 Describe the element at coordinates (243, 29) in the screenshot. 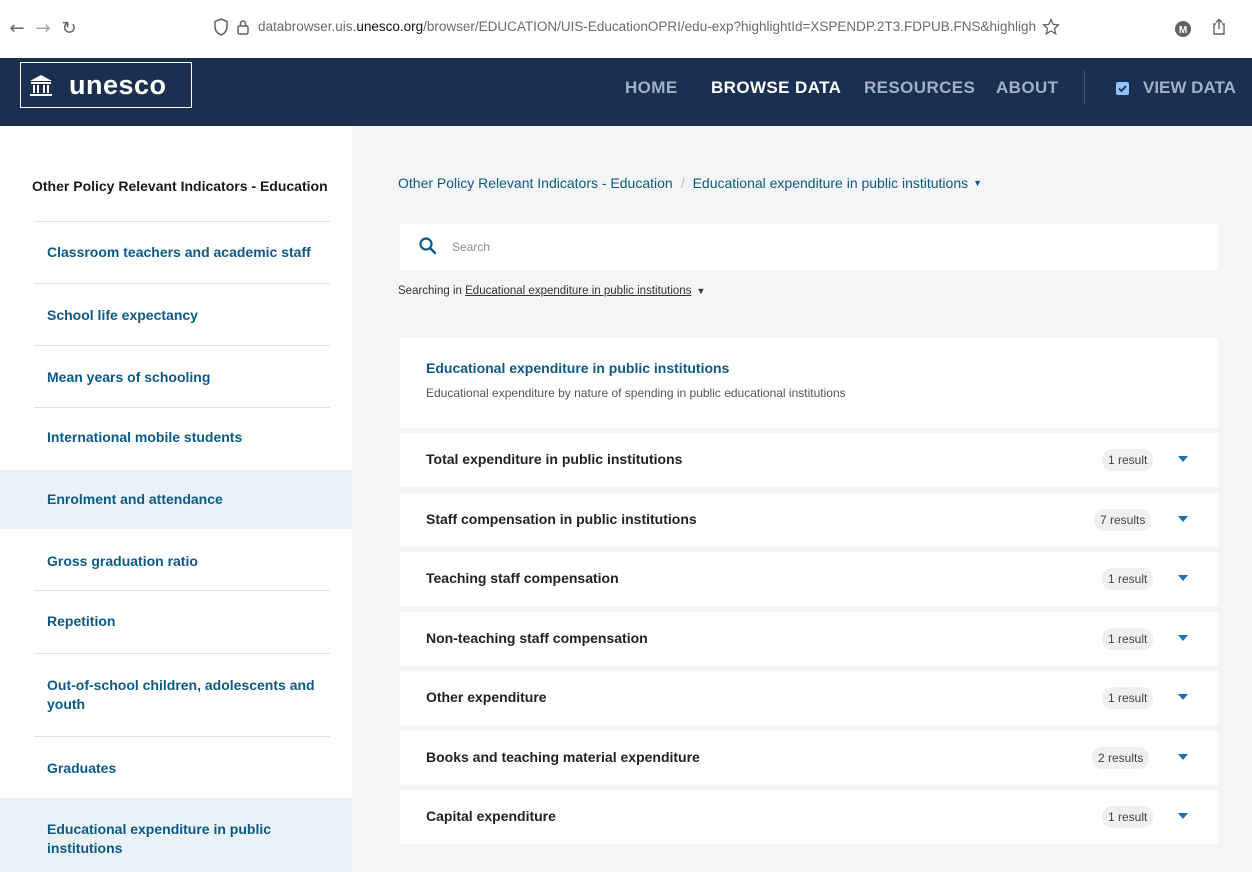

I see `lock-icon` at that location.